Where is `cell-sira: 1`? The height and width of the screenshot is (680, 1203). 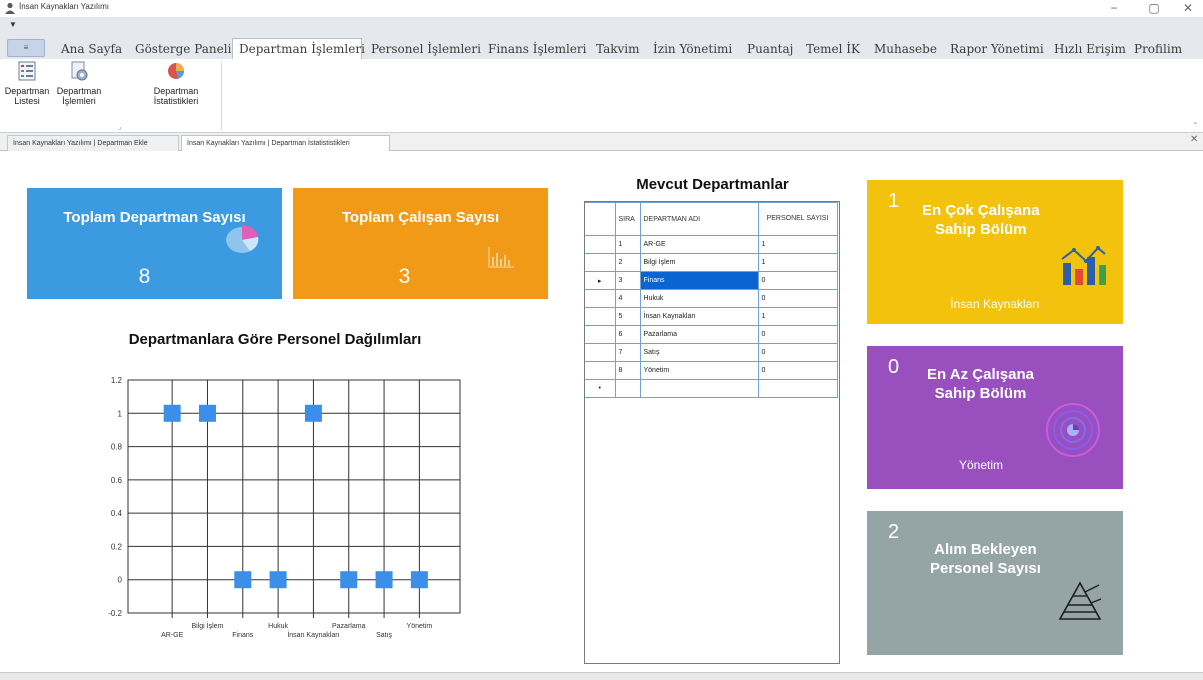 cell-sira: 1 is located at coordinates (627, 244).